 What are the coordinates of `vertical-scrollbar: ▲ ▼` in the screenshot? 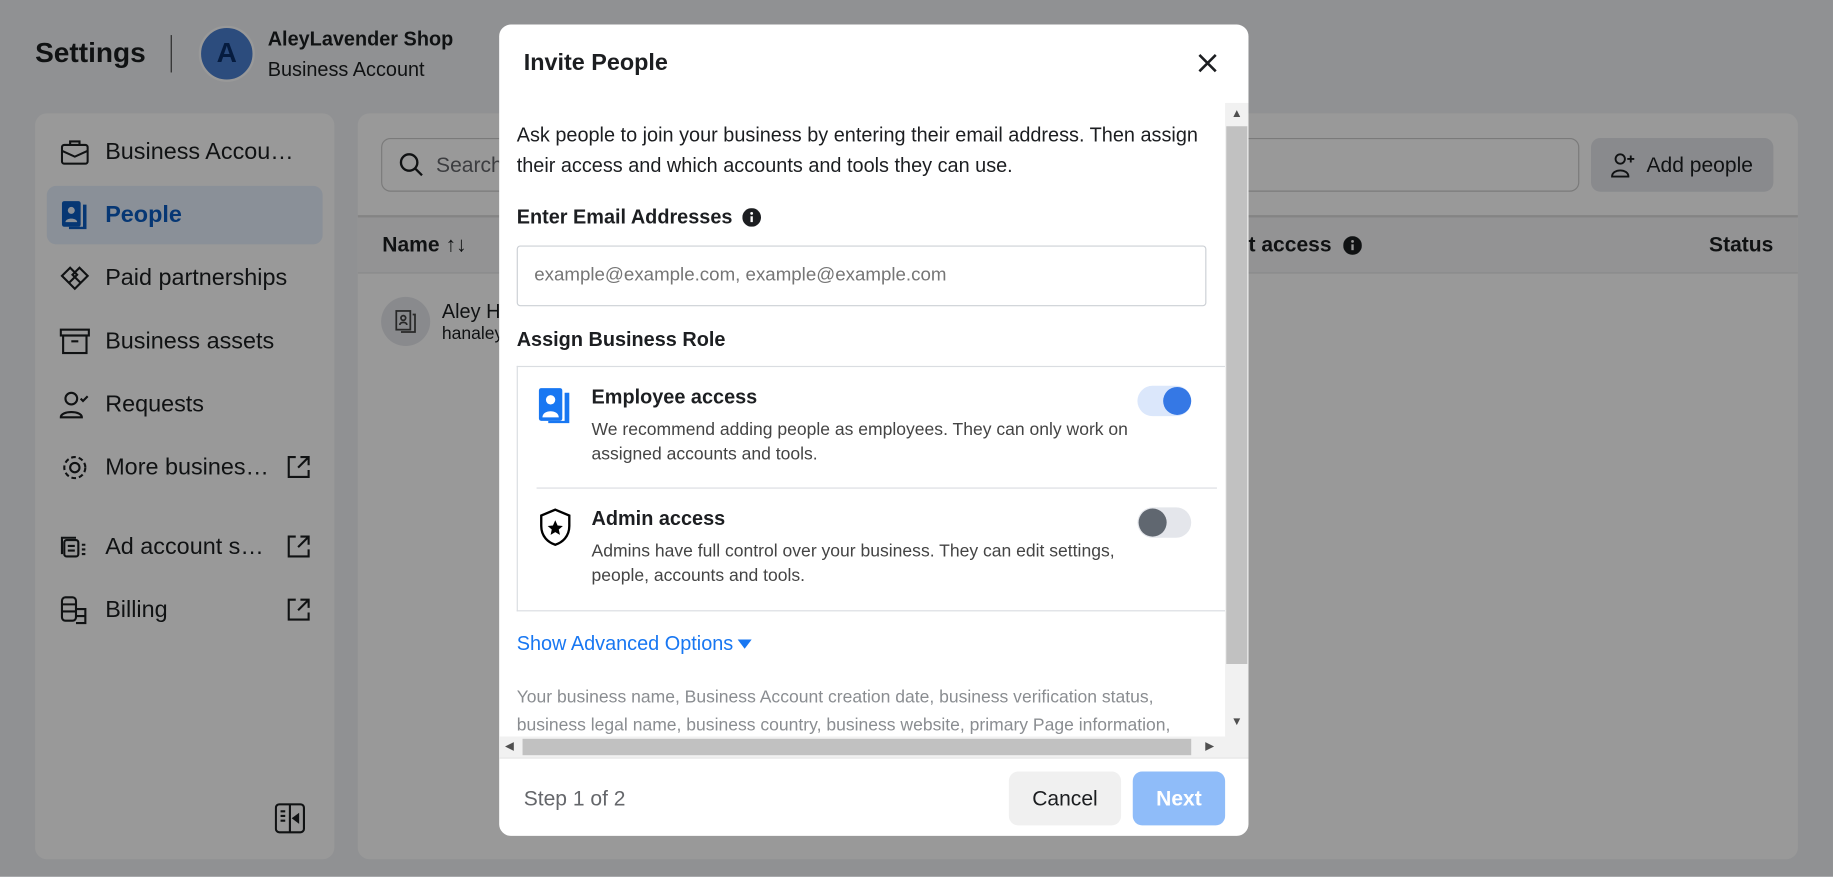 It's located at (1237, 419).